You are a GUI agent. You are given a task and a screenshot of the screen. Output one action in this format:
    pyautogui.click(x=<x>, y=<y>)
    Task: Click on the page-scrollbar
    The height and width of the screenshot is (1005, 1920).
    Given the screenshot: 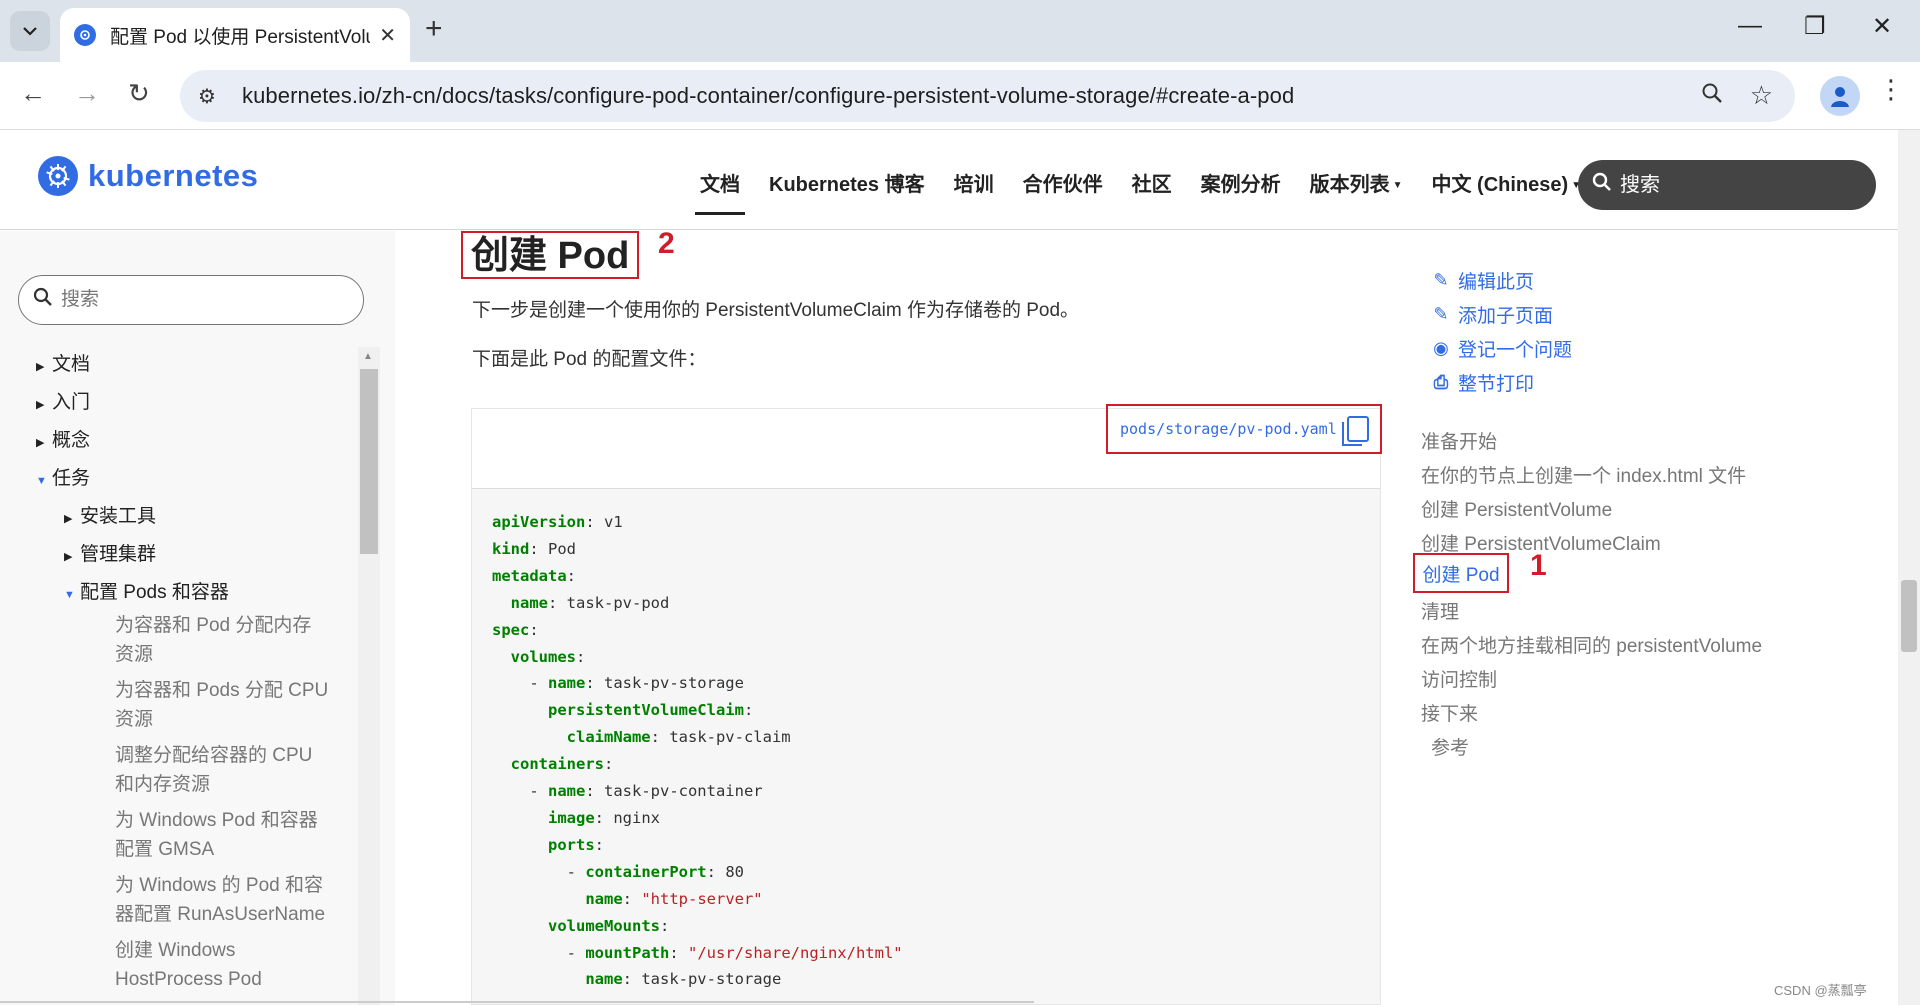 What is the action you would take?
    pyautogui.click(x=1909, y=567)
    